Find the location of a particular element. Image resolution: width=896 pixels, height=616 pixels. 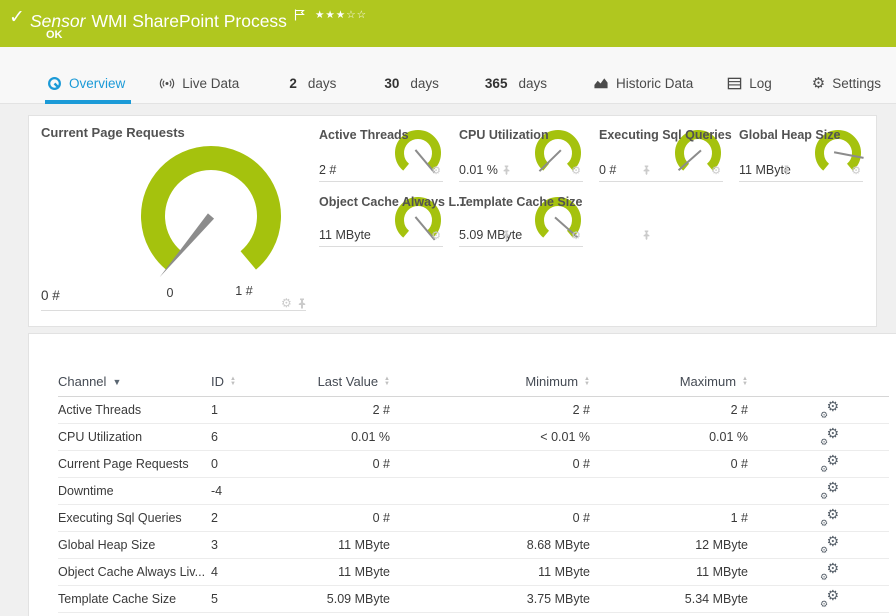

mini-gauge-title: Active Threads is located at coordinates (364, 135).